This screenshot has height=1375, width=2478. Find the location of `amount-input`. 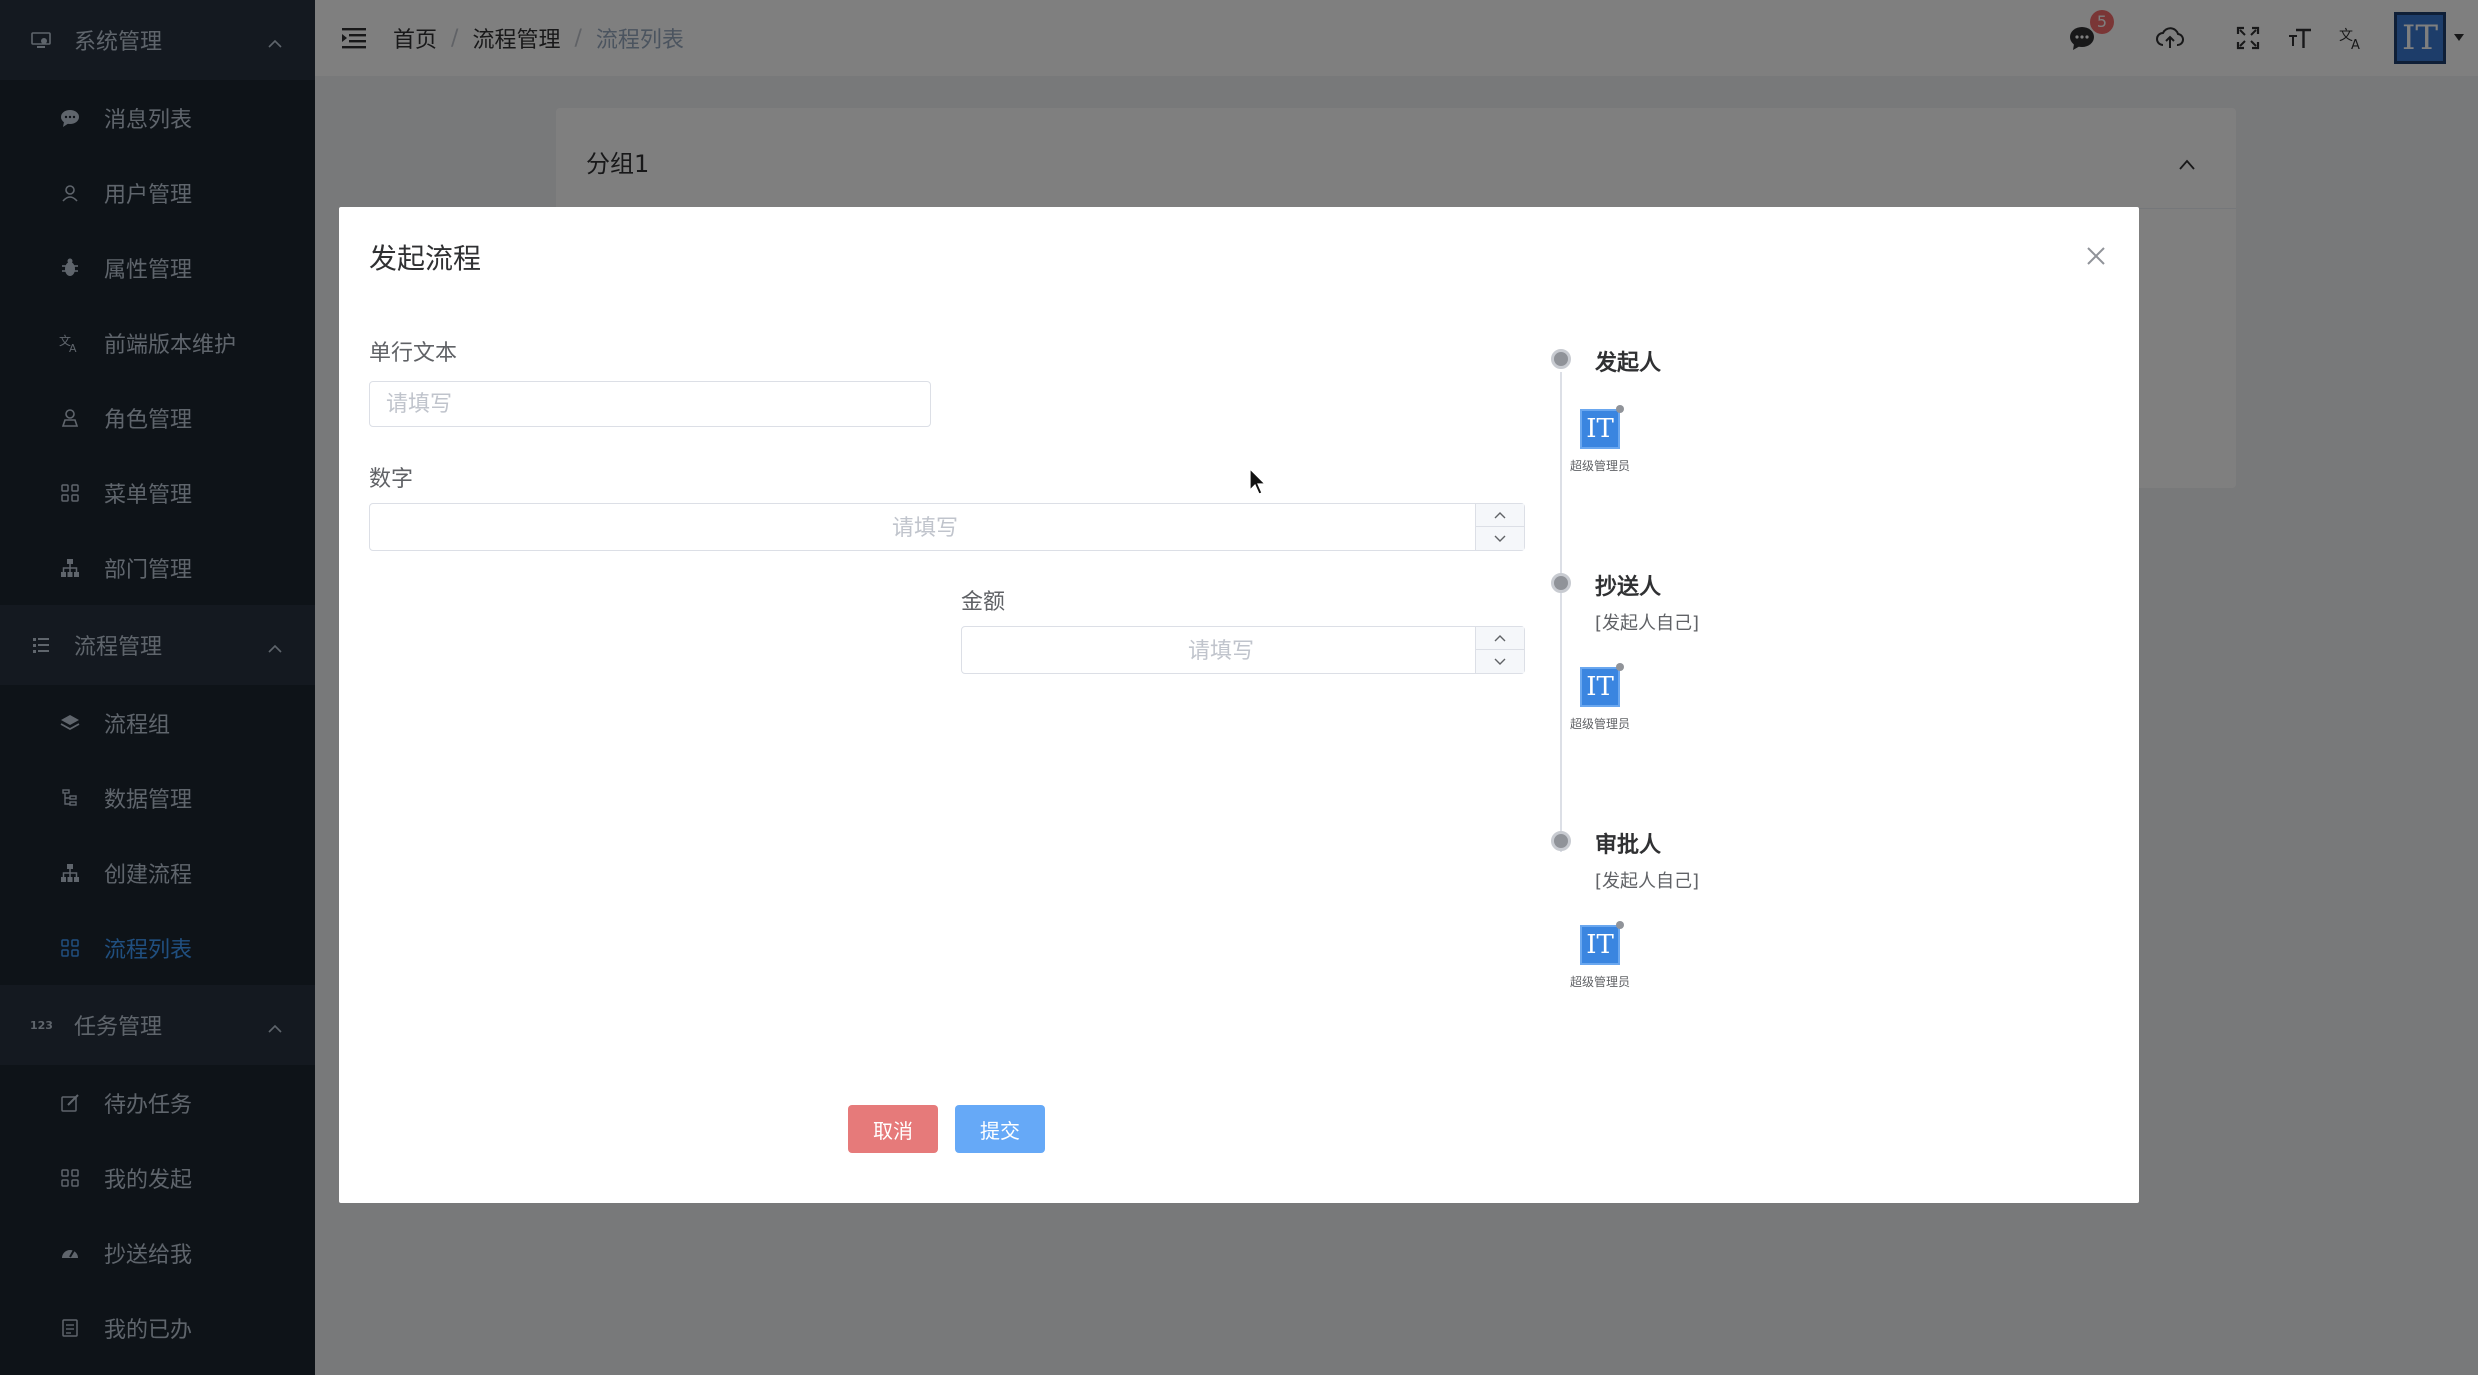

amount-input is located at coordinates (1243, 650).